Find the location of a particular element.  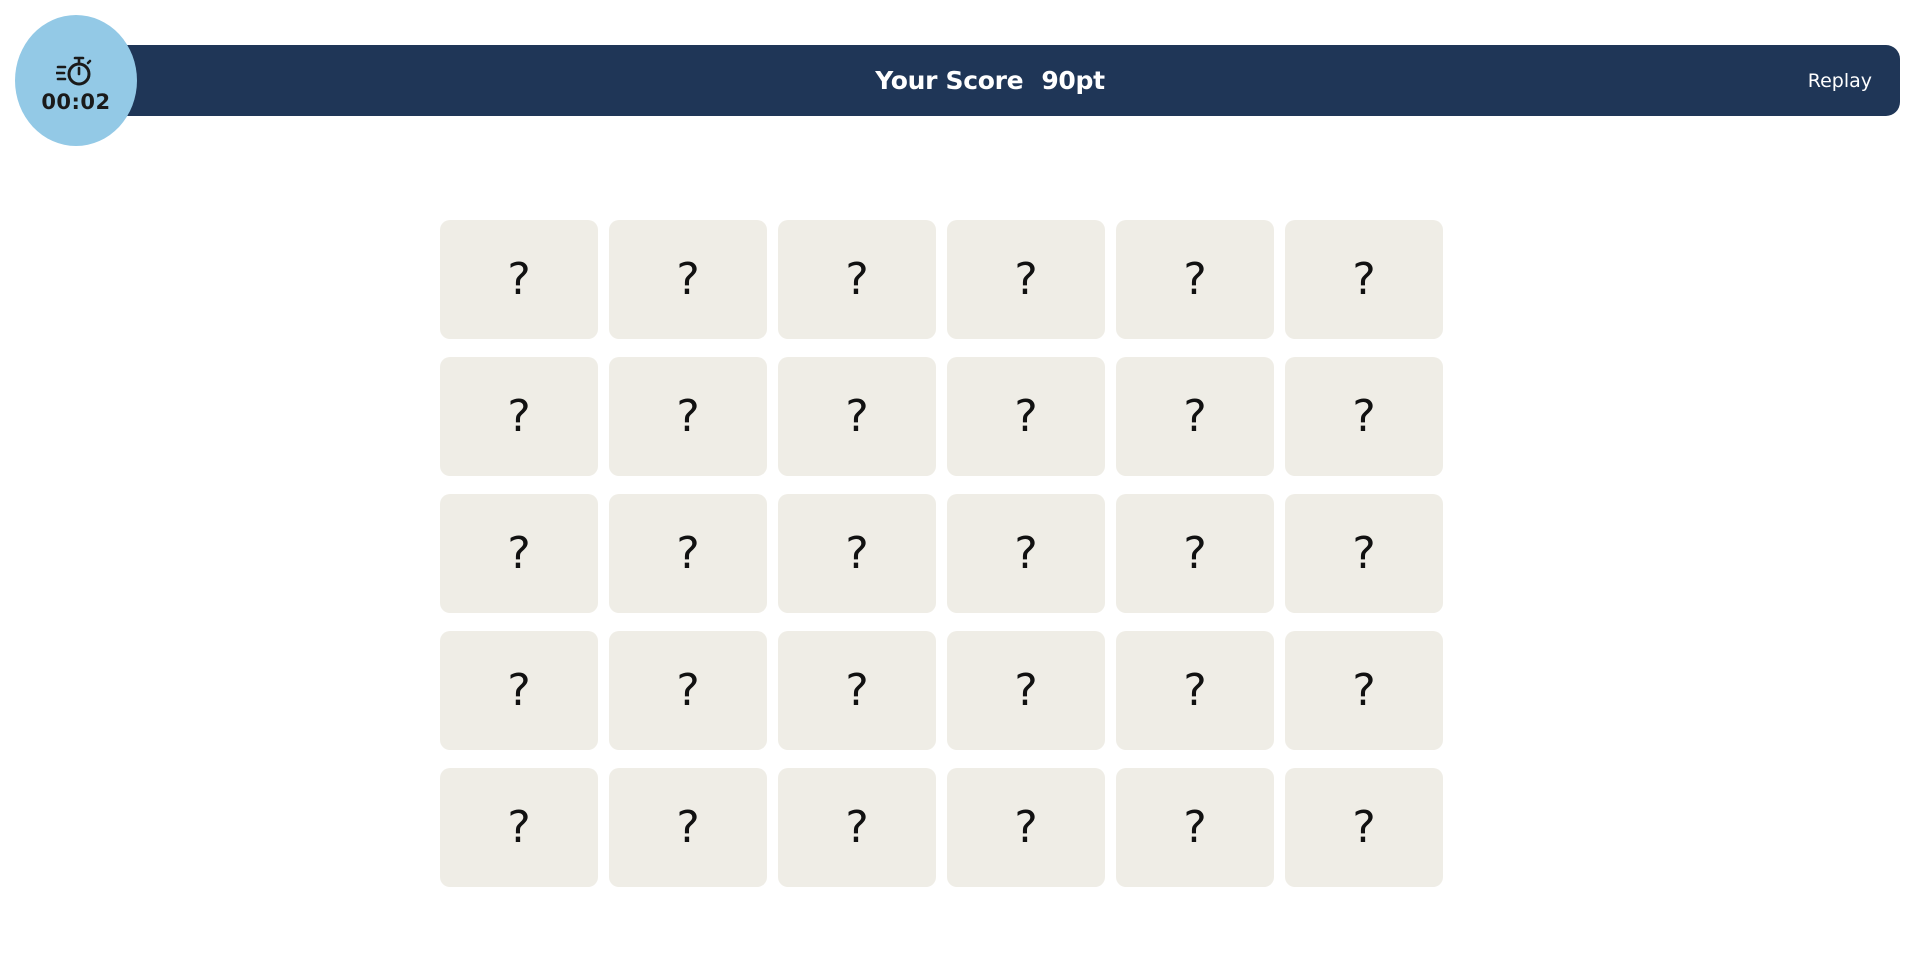

header-bar: Your Score 90pt Replay is located at coordinates (990, 80).